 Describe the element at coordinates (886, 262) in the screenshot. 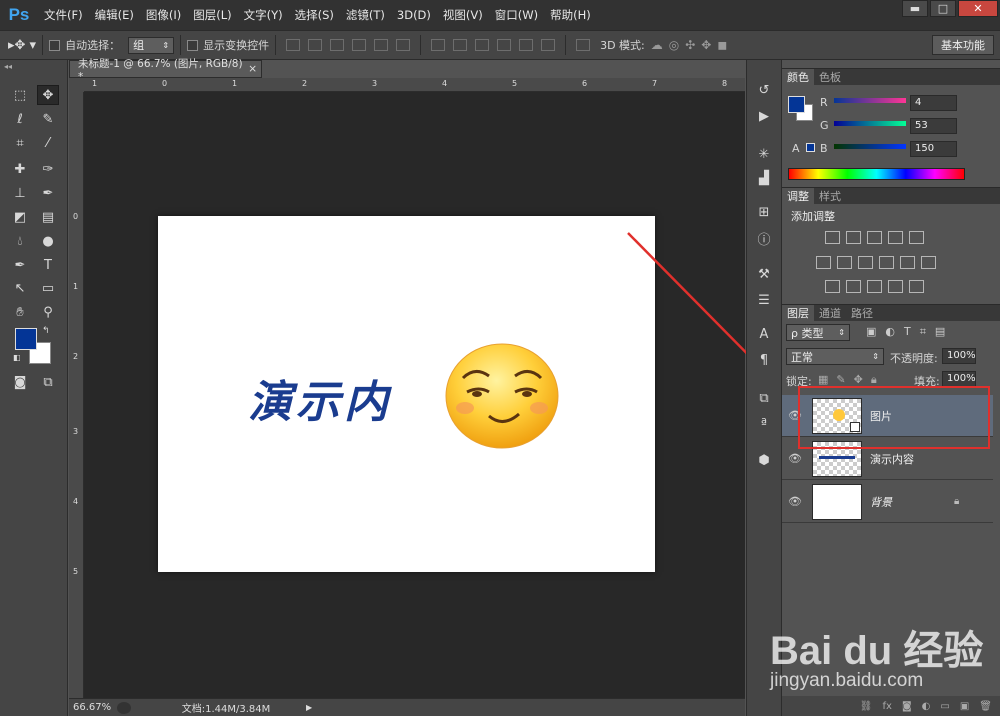

I see `photo-filter-icon` at that location.